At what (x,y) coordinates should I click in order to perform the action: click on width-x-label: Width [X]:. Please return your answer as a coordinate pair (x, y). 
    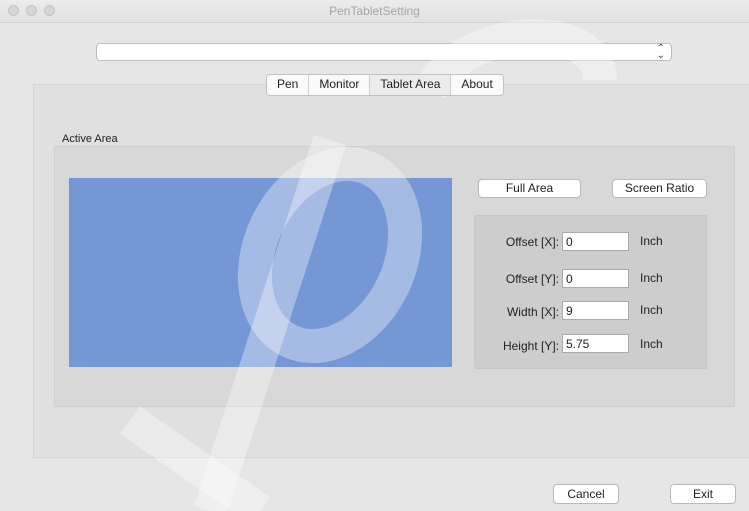
    Looking at the image, I should click on (532, 312).